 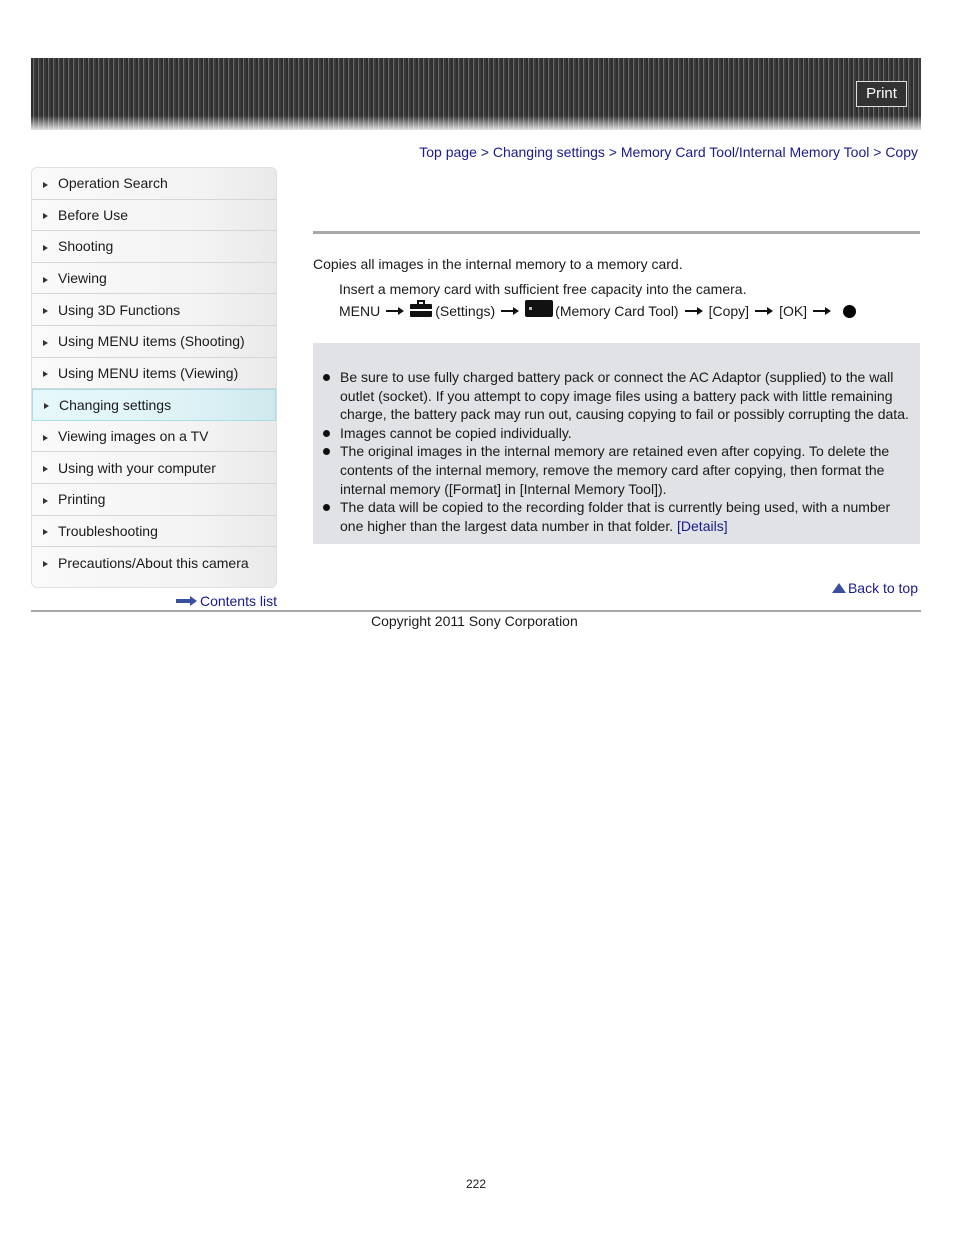 What do you see at coordinates (616, 232) in the screenshot?
I see `title-divider` at bounding box center [616, 232].